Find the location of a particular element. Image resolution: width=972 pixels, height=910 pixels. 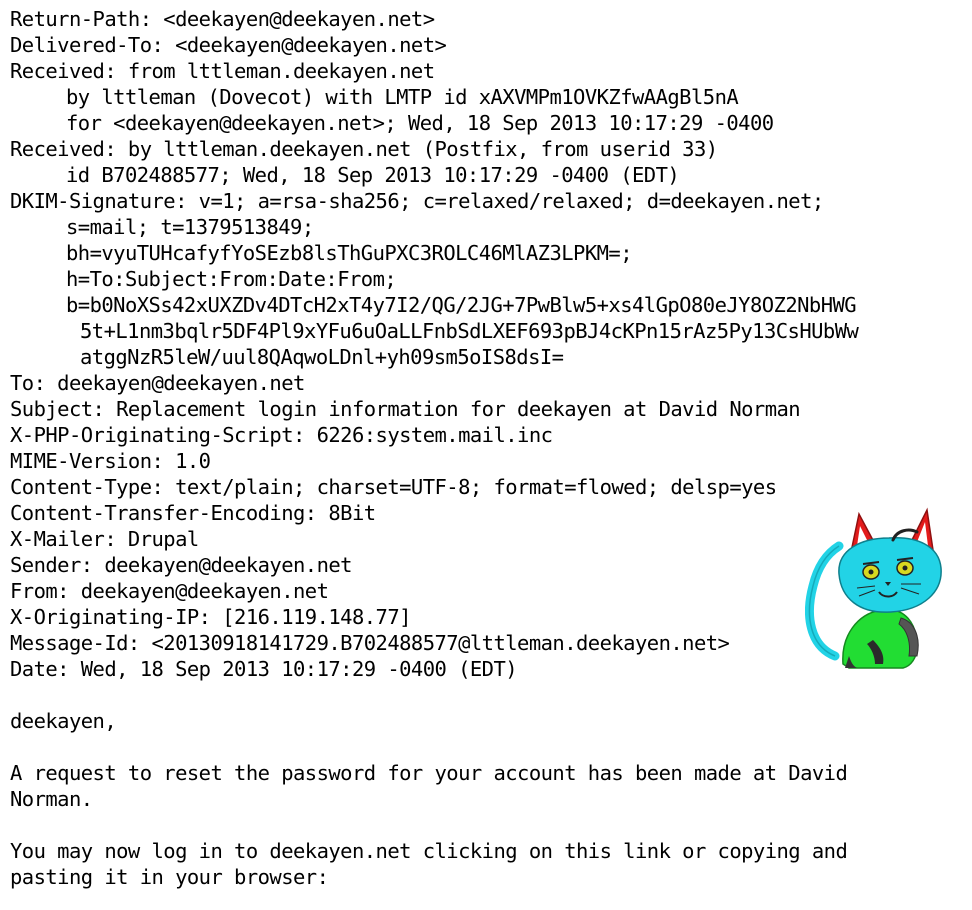

body-line: pasting it in your browser: is located at coordinates (169, 877).